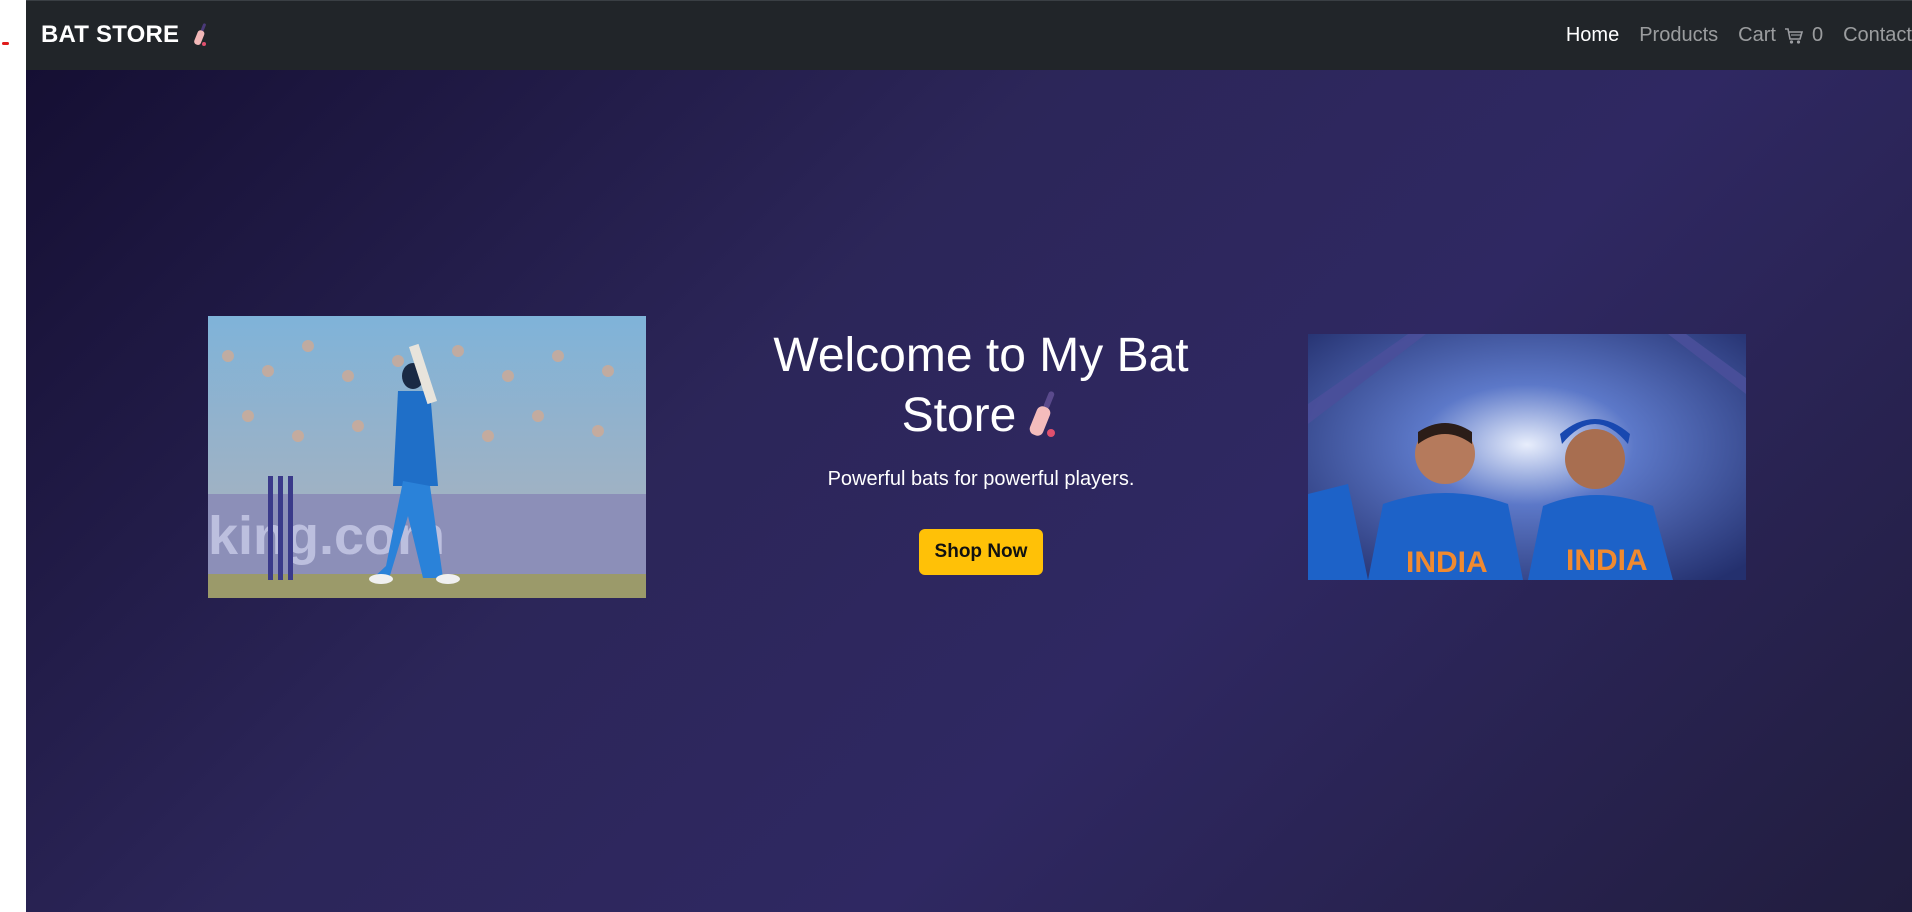 This screenshot has width=1912, height=912. I want to click on nav-link-contact: Contact, so click(1877, 35).